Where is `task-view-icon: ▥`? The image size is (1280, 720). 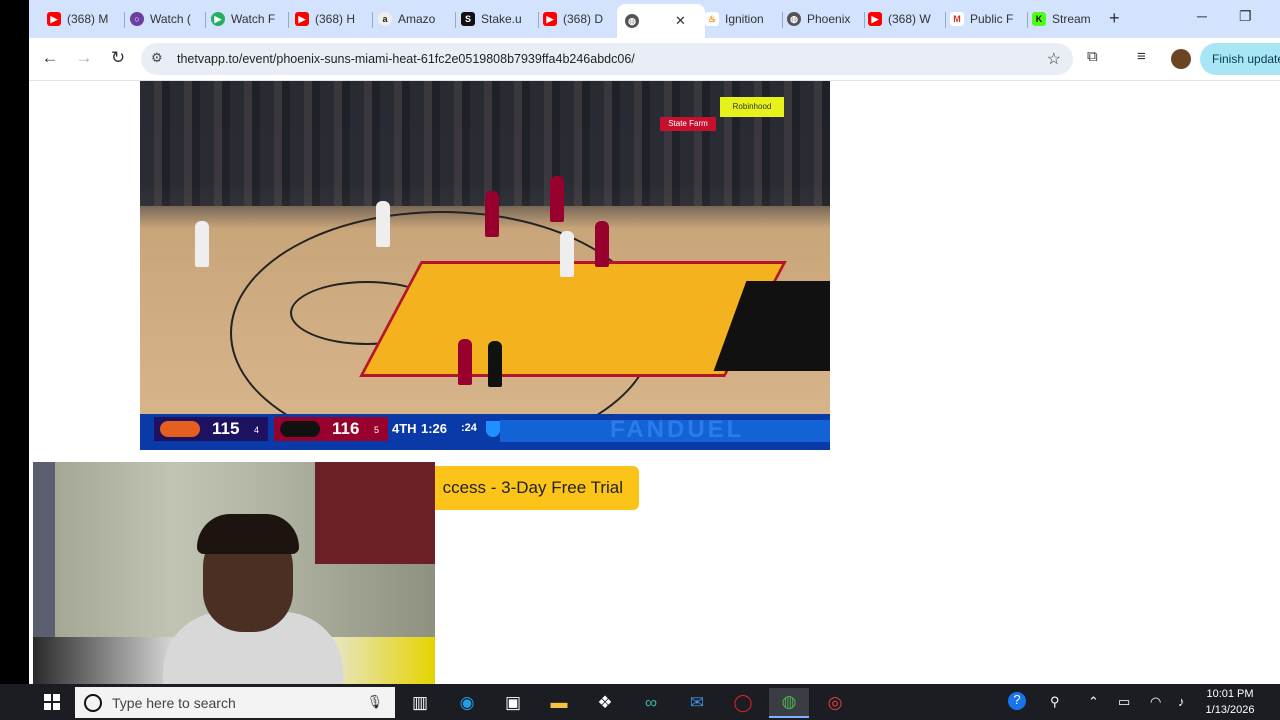 task-view-icon: ▥ is located at coordinates (420, 703).